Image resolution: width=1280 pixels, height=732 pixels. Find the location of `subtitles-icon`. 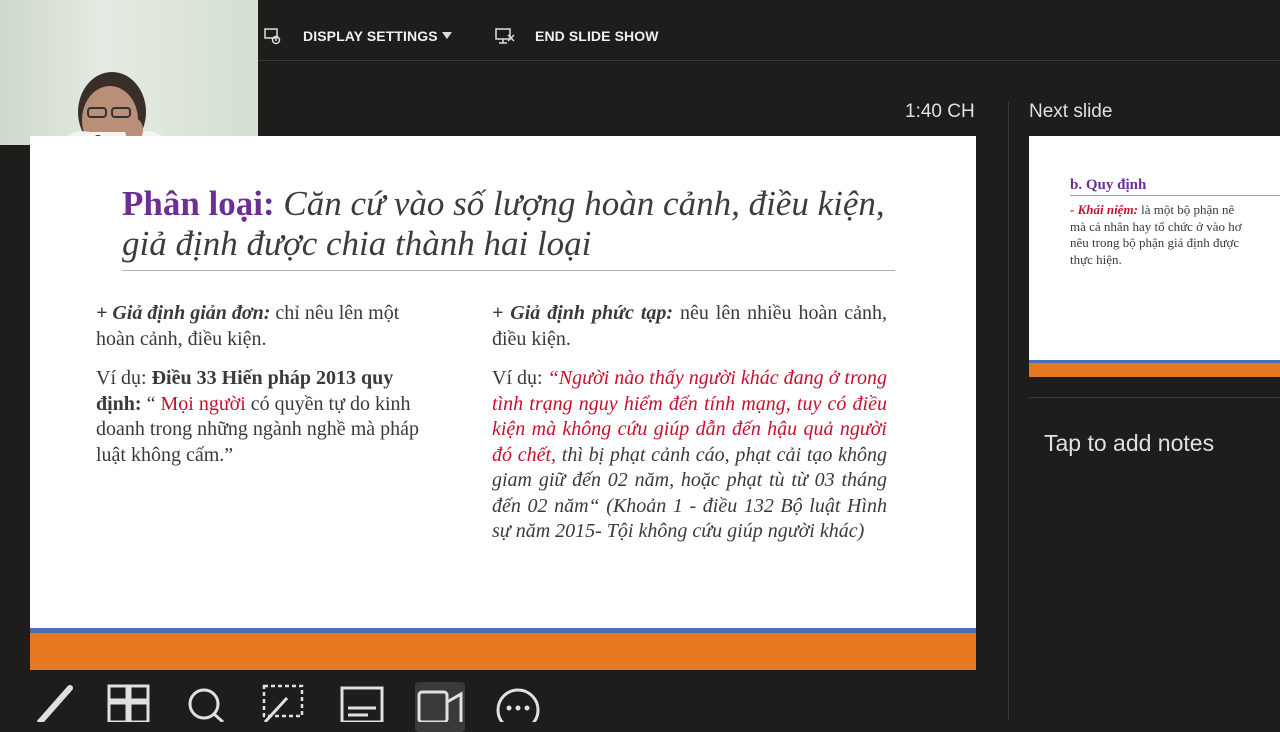

subtitles-icon is located at coordinates (362, 707).